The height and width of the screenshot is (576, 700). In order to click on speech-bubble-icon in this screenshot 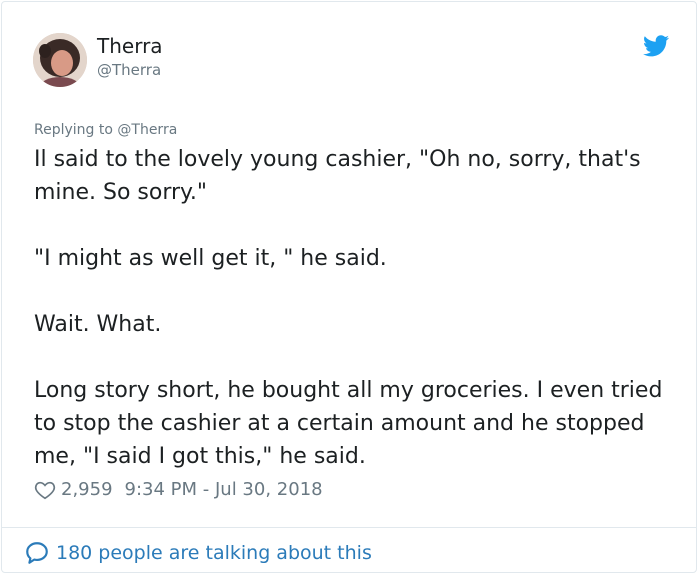, I will do `click(37, 553)`.